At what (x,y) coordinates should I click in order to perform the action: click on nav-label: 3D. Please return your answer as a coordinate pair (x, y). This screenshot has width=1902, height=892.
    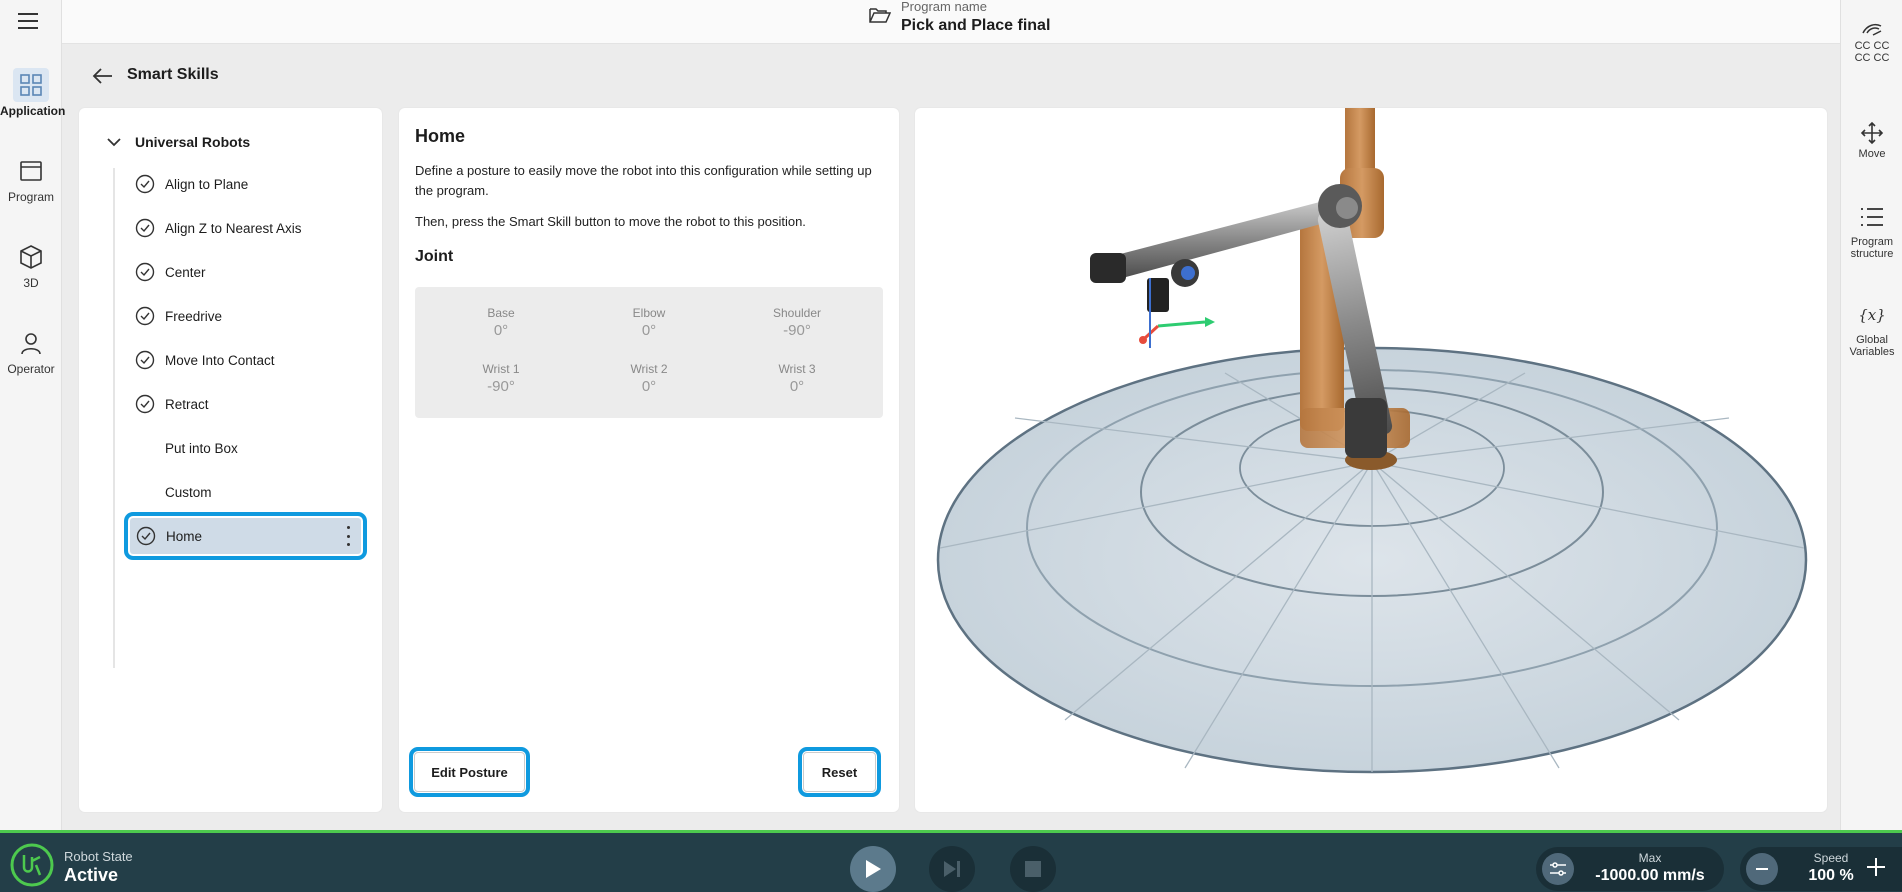
    Looking at the image, I should click on (31, 283).